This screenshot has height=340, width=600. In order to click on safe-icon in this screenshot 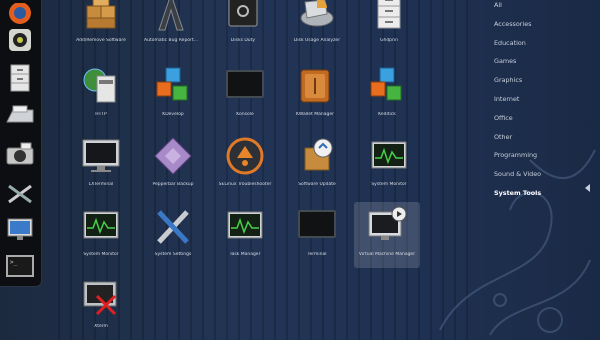, I will do `click(243, 13)`.